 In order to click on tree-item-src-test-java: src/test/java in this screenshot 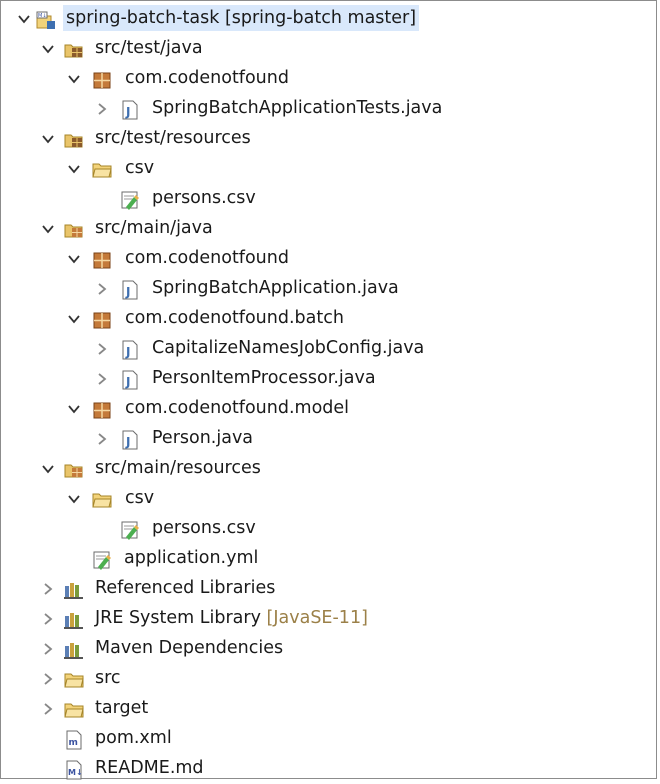, I will do `click(328, 49)`.